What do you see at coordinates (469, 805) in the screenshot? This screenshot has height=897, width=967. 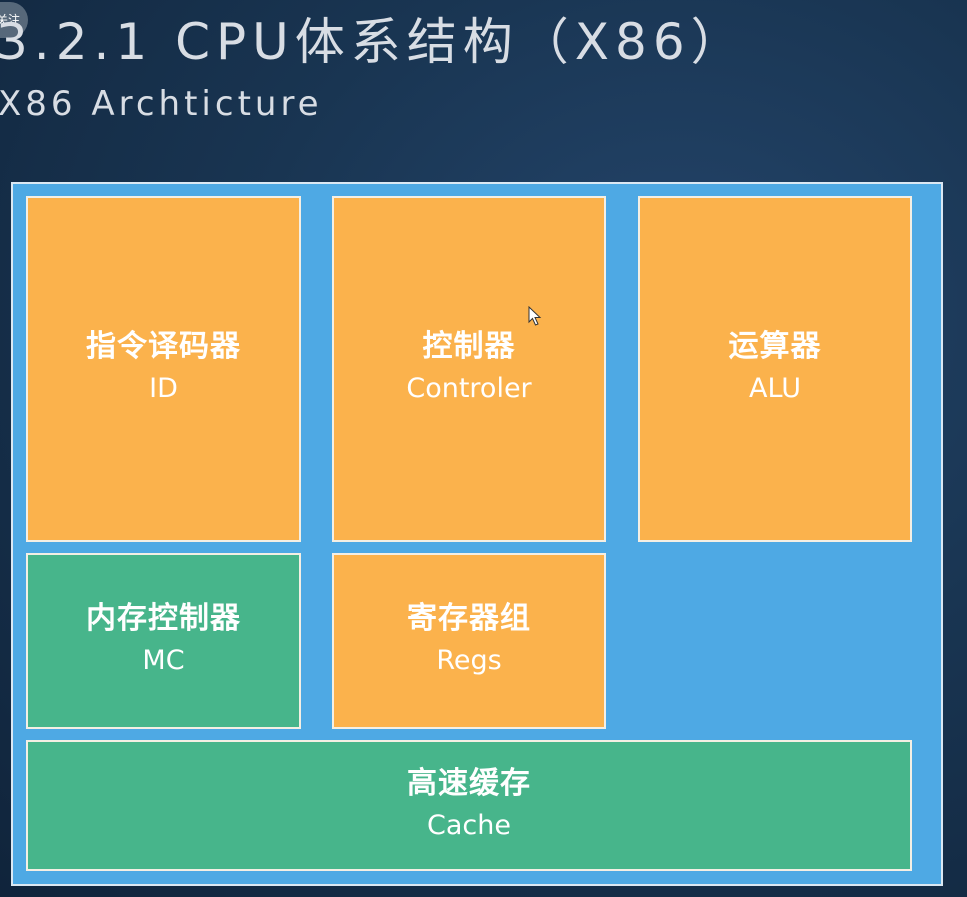 I see `cache-block: 高速缓存 Cache` at bounding box center [469, 805].